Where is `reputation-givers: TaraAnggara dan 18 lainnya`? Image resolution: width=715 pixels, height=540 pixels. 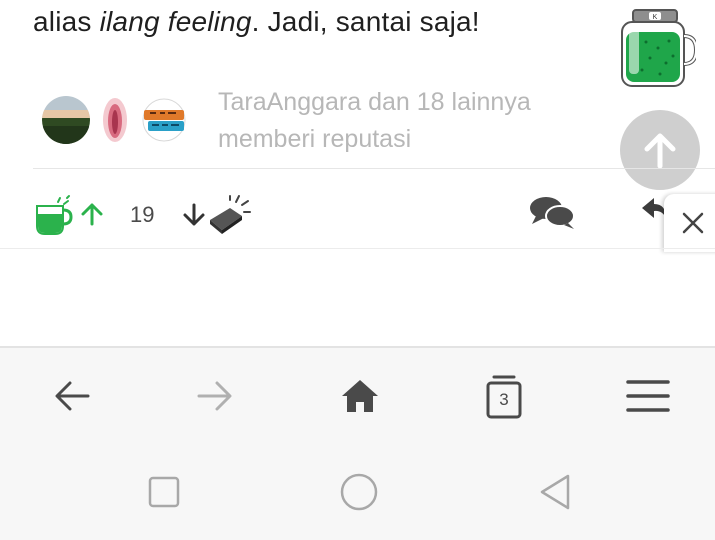 reputation-givers: TaraAnggara dan 18 lainnya is located at coordinates (374, 102).